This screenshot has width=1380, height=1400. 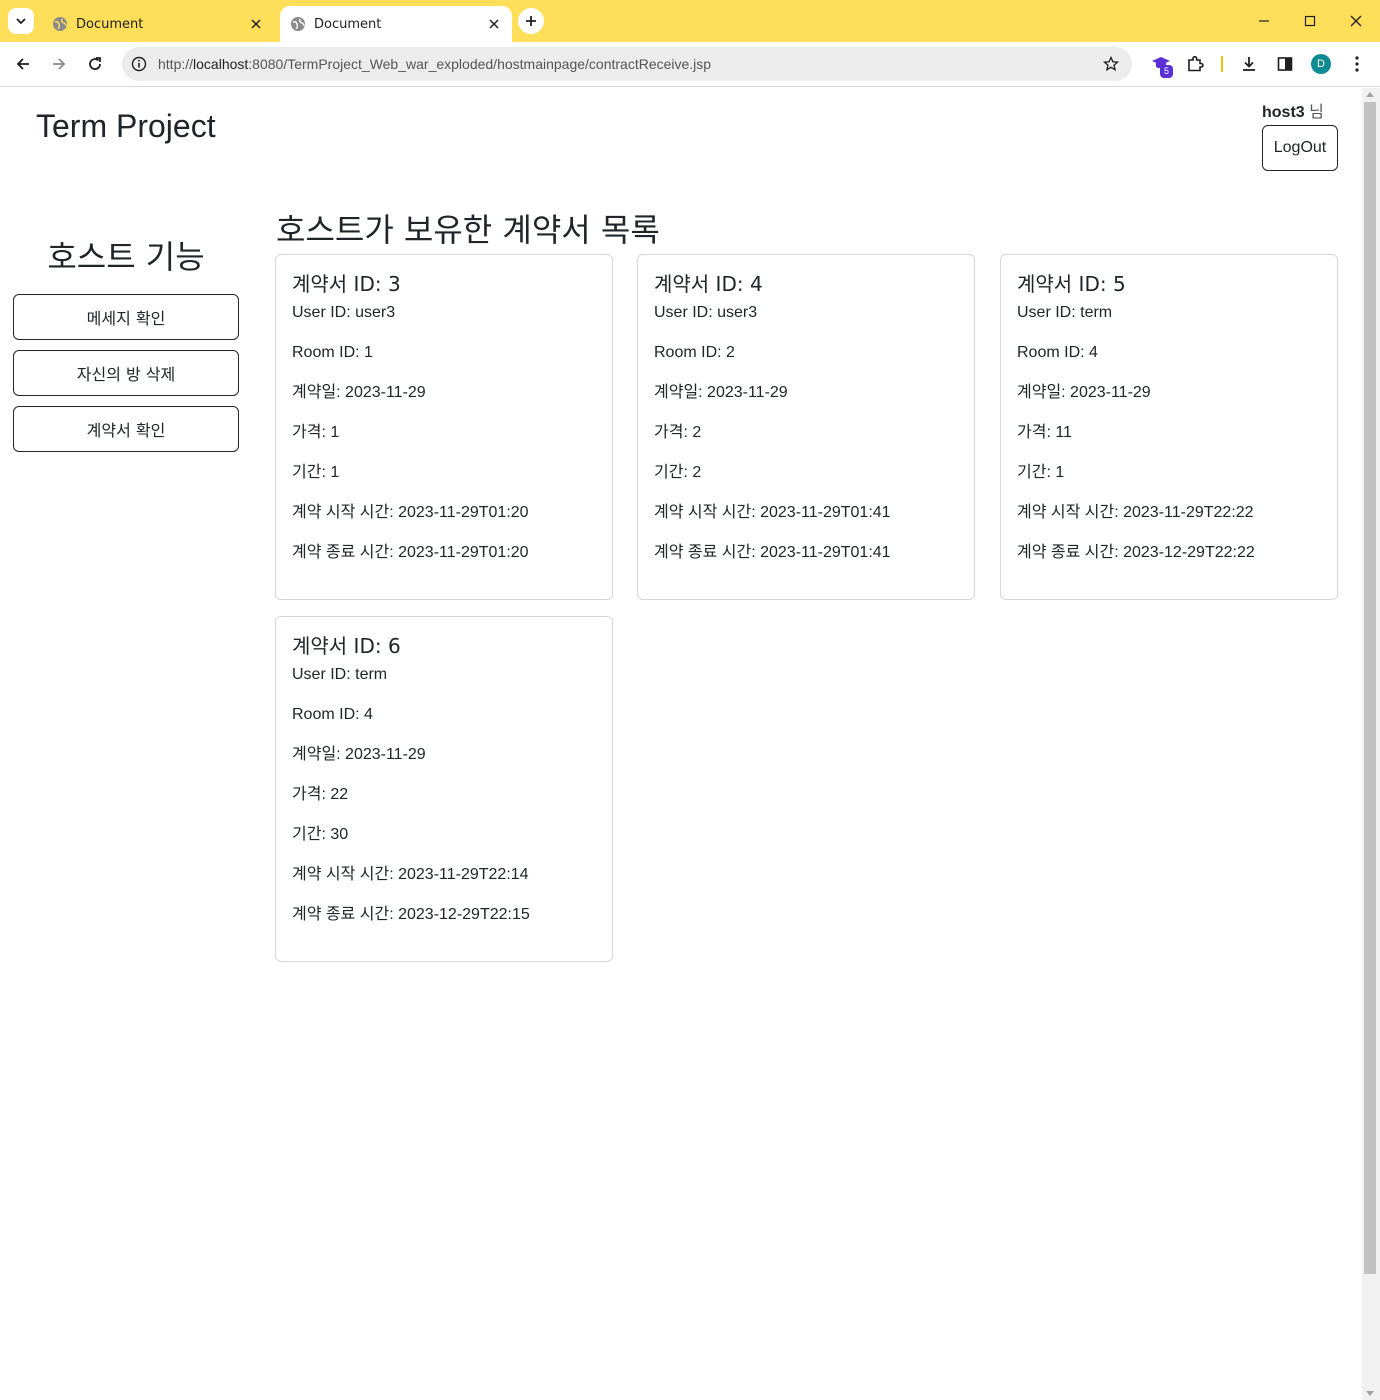 What do you see at coordinates (346, 284) in the screenshot?
I see `contract-title: 계약서 ID: 3` at bounding box center [346, 284].